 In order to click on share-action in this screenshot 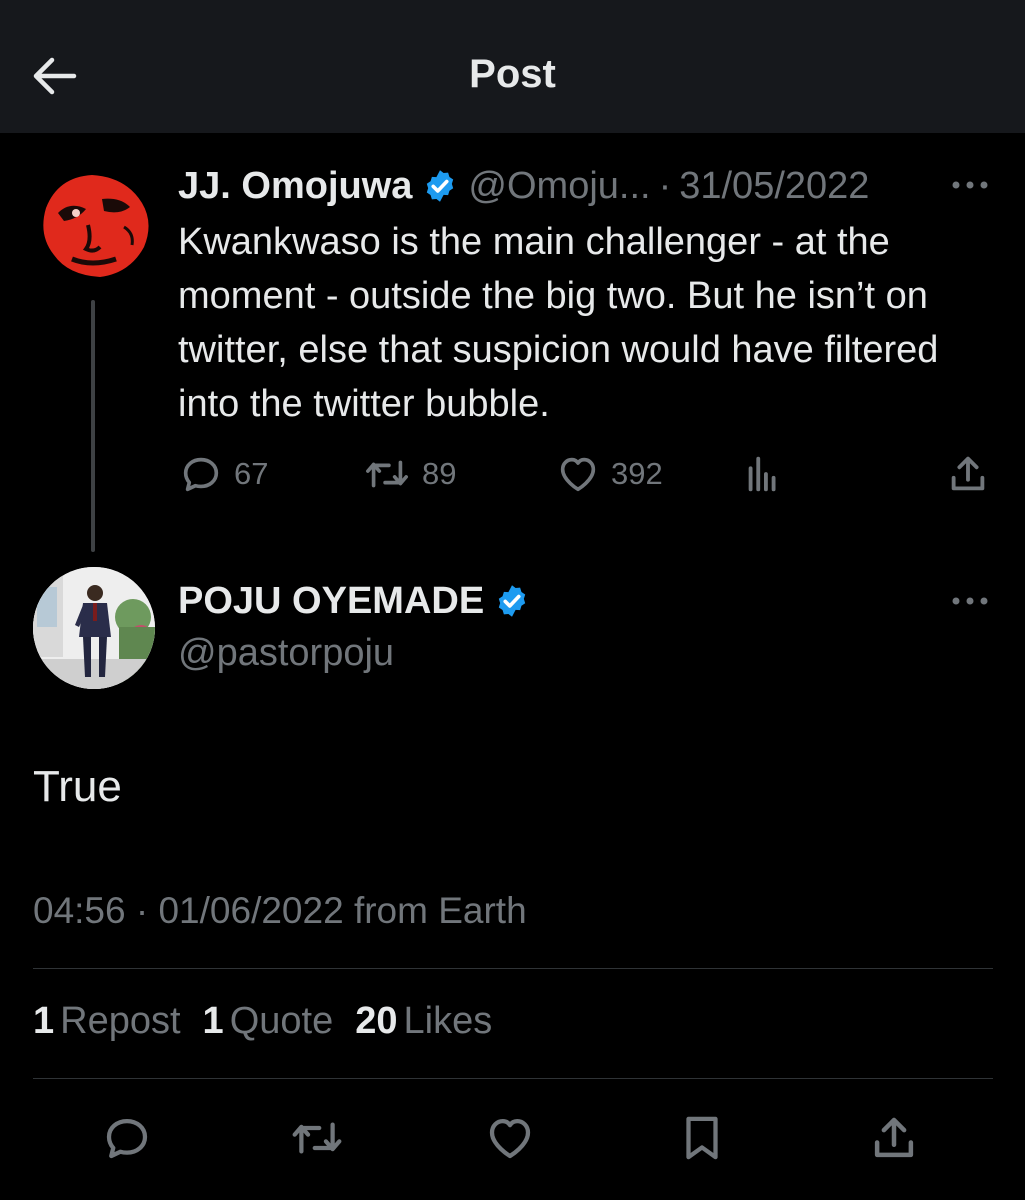, I will do `click(973, 474)`.